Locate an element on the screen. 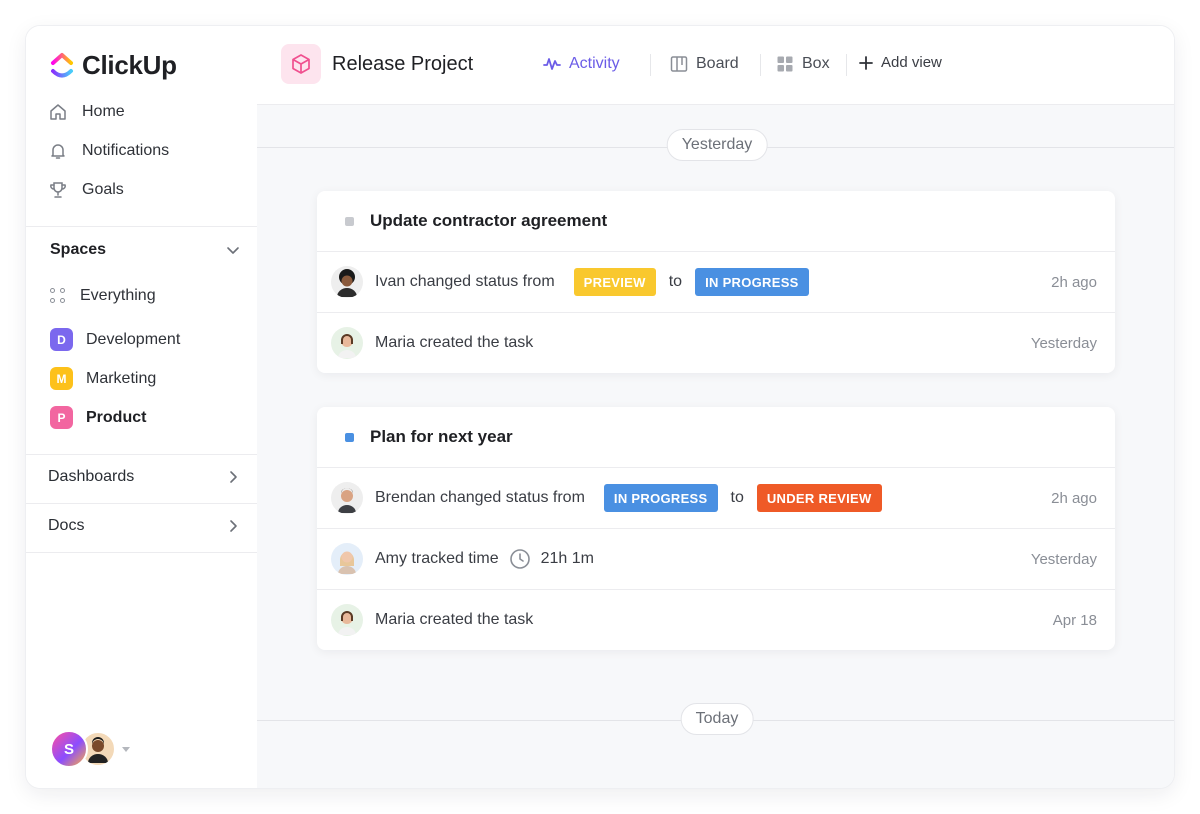 The image size is (1200, 814). sidebar-item-label: Notifications is located at coordinates (126, 150).